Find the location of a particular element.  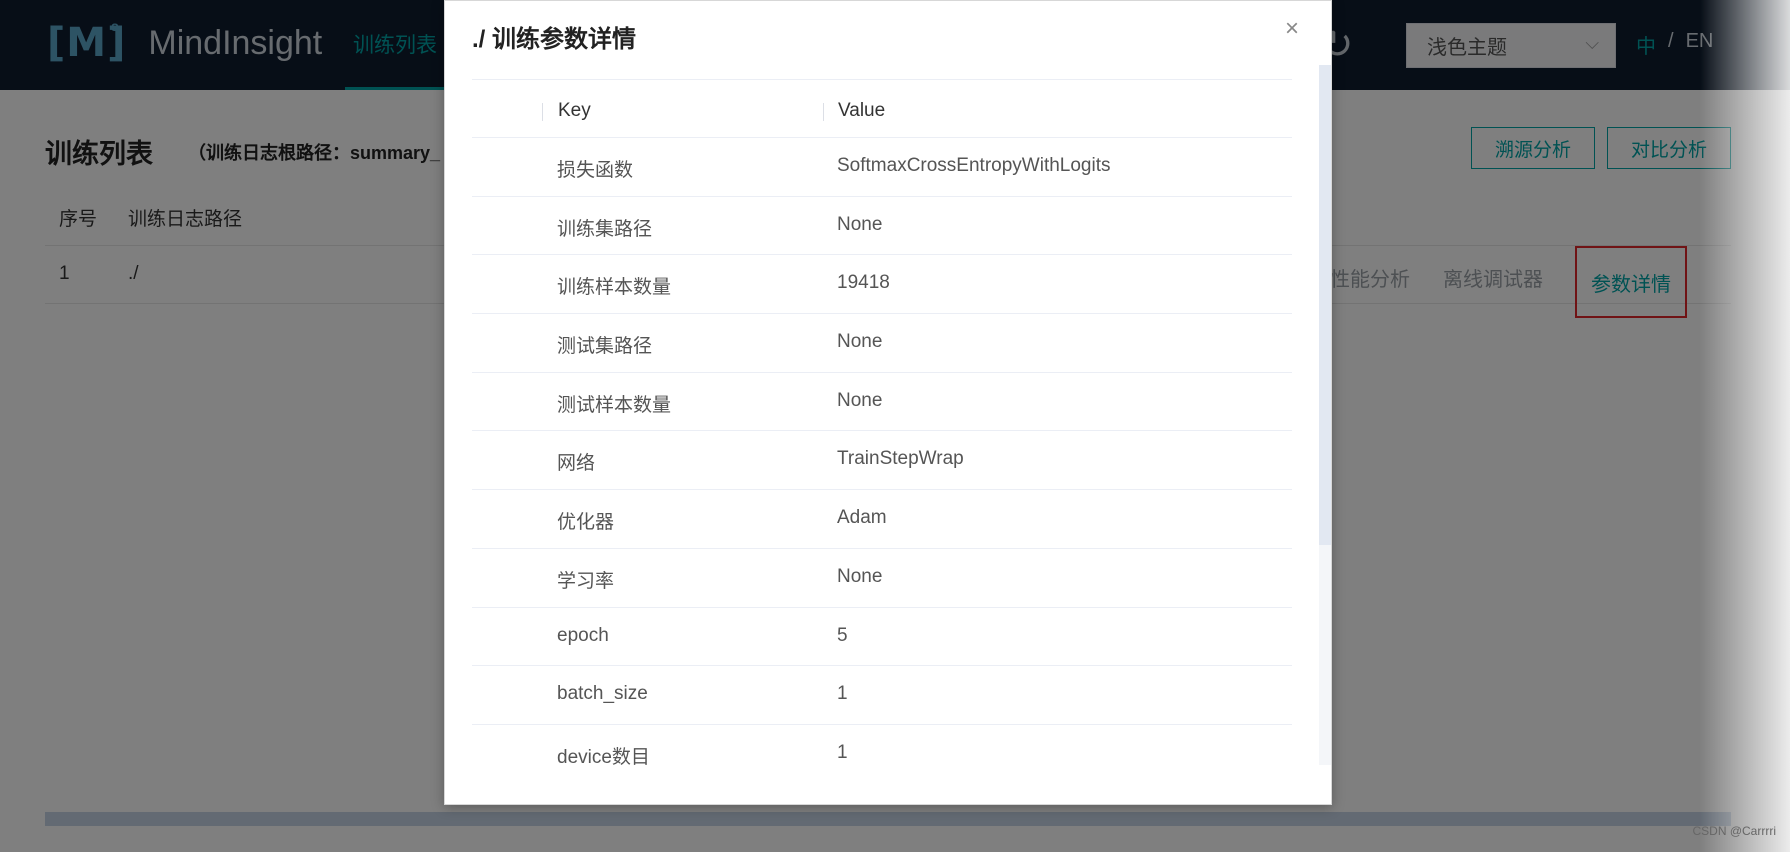

param-value: 19418 is located at coordinates (863, 283).